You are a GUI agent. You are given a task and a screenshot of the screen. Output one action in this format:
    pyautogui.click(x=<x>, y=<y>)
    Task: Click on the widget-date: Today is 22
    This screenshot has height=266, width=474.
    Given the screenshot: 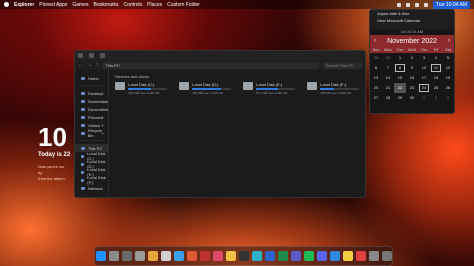 What is the action you would take?
    pyautogui.click(x=54, y=155)
    